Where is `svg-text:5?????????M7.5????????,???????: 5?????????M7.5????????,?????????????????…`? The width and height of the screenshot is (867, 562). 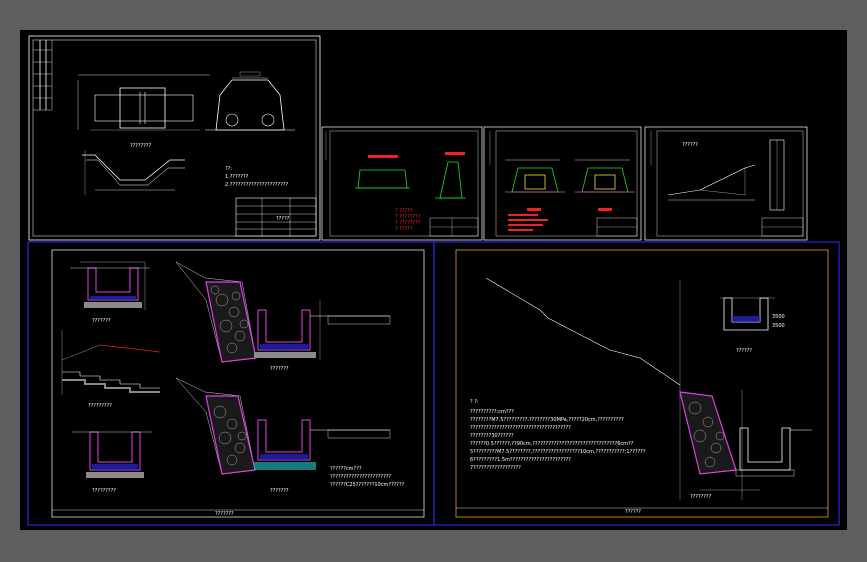
svg-text:5?????????M7.5????????,???????: 5?????????M7.5????????,?????????????????… is located at coordinates (558, 452).